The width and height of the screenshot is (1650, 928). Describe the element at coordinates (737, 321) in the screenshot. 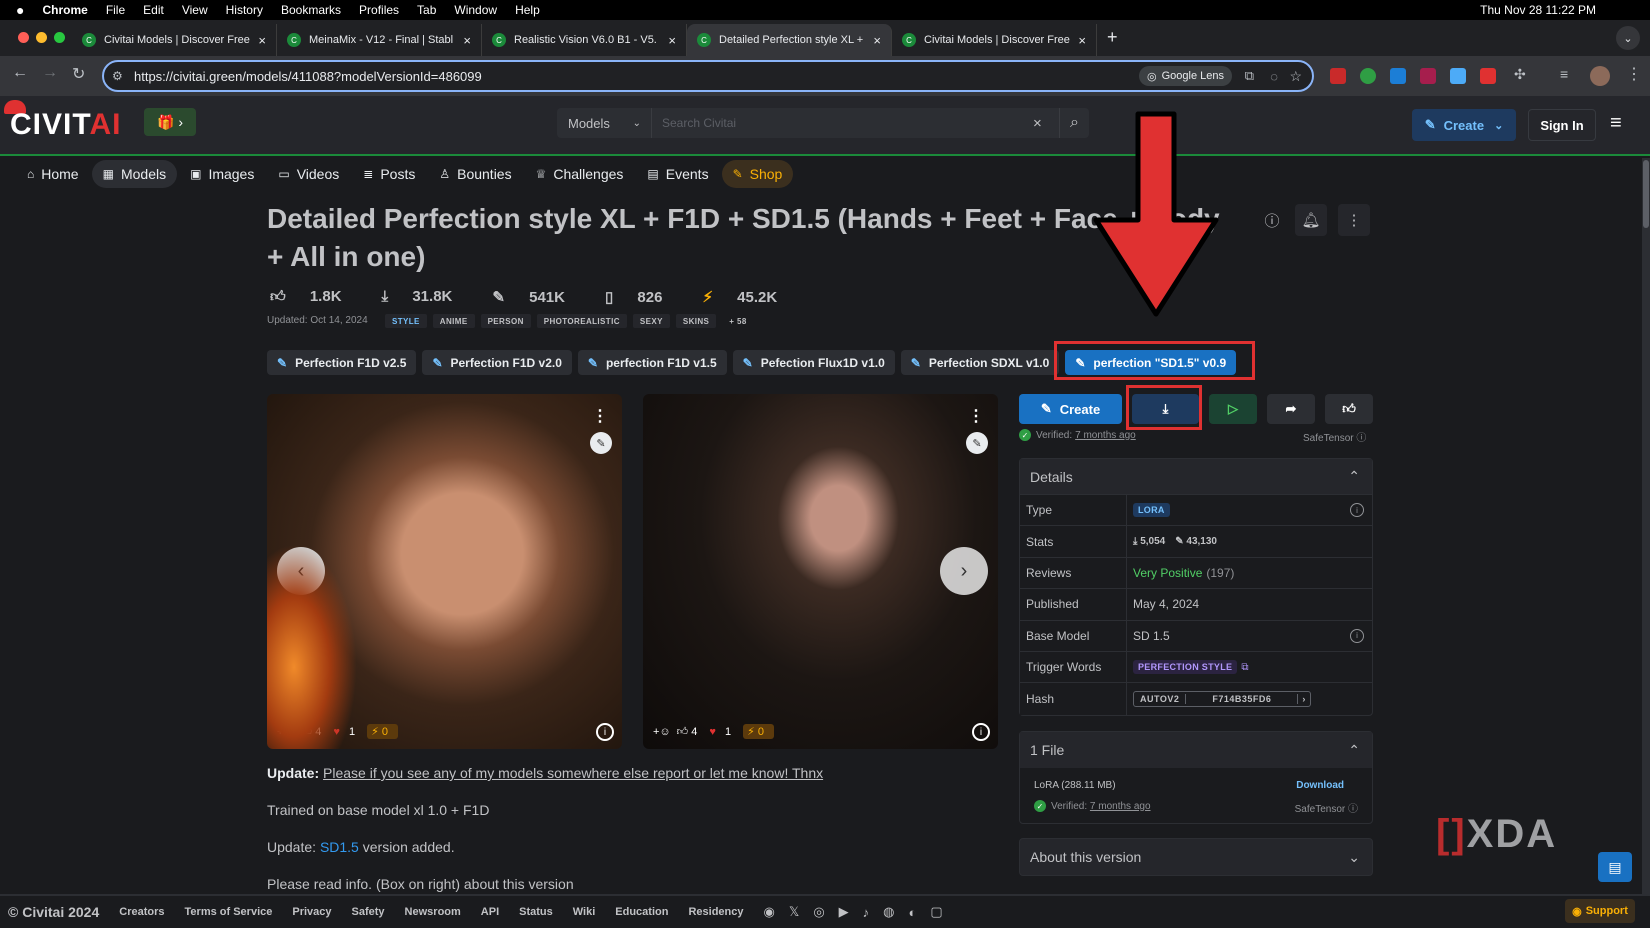

I see `more-tags: + 58` at that location.